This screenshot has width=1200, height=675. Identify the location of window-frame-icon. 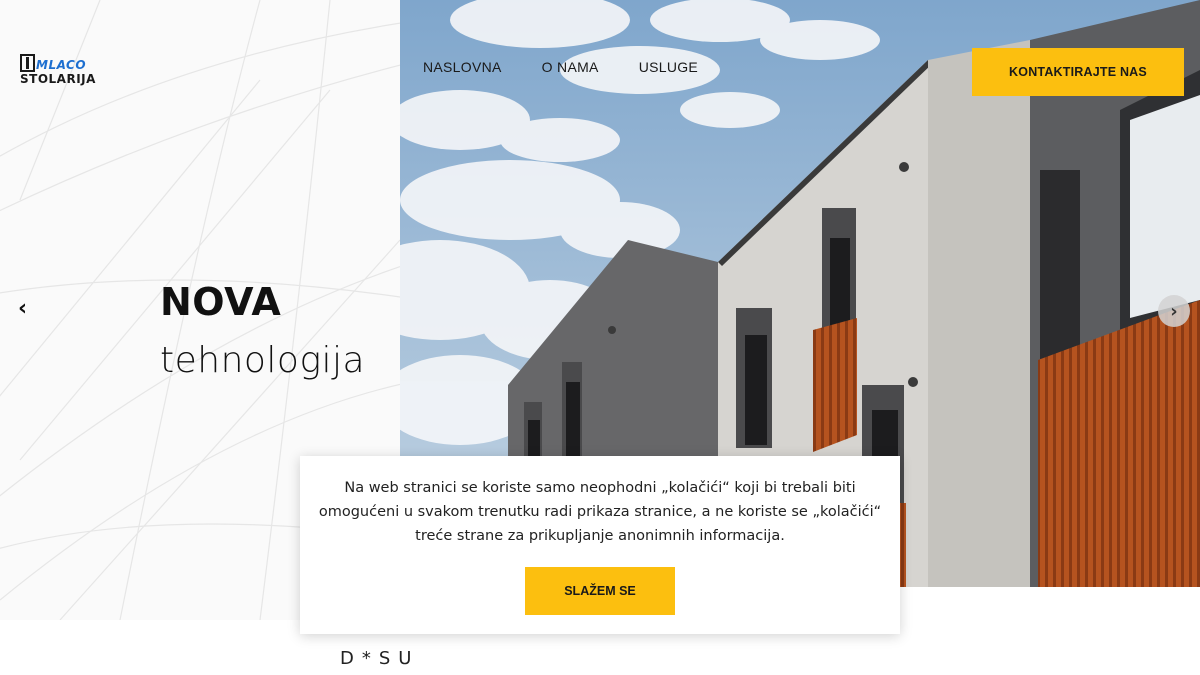
(27, 63).